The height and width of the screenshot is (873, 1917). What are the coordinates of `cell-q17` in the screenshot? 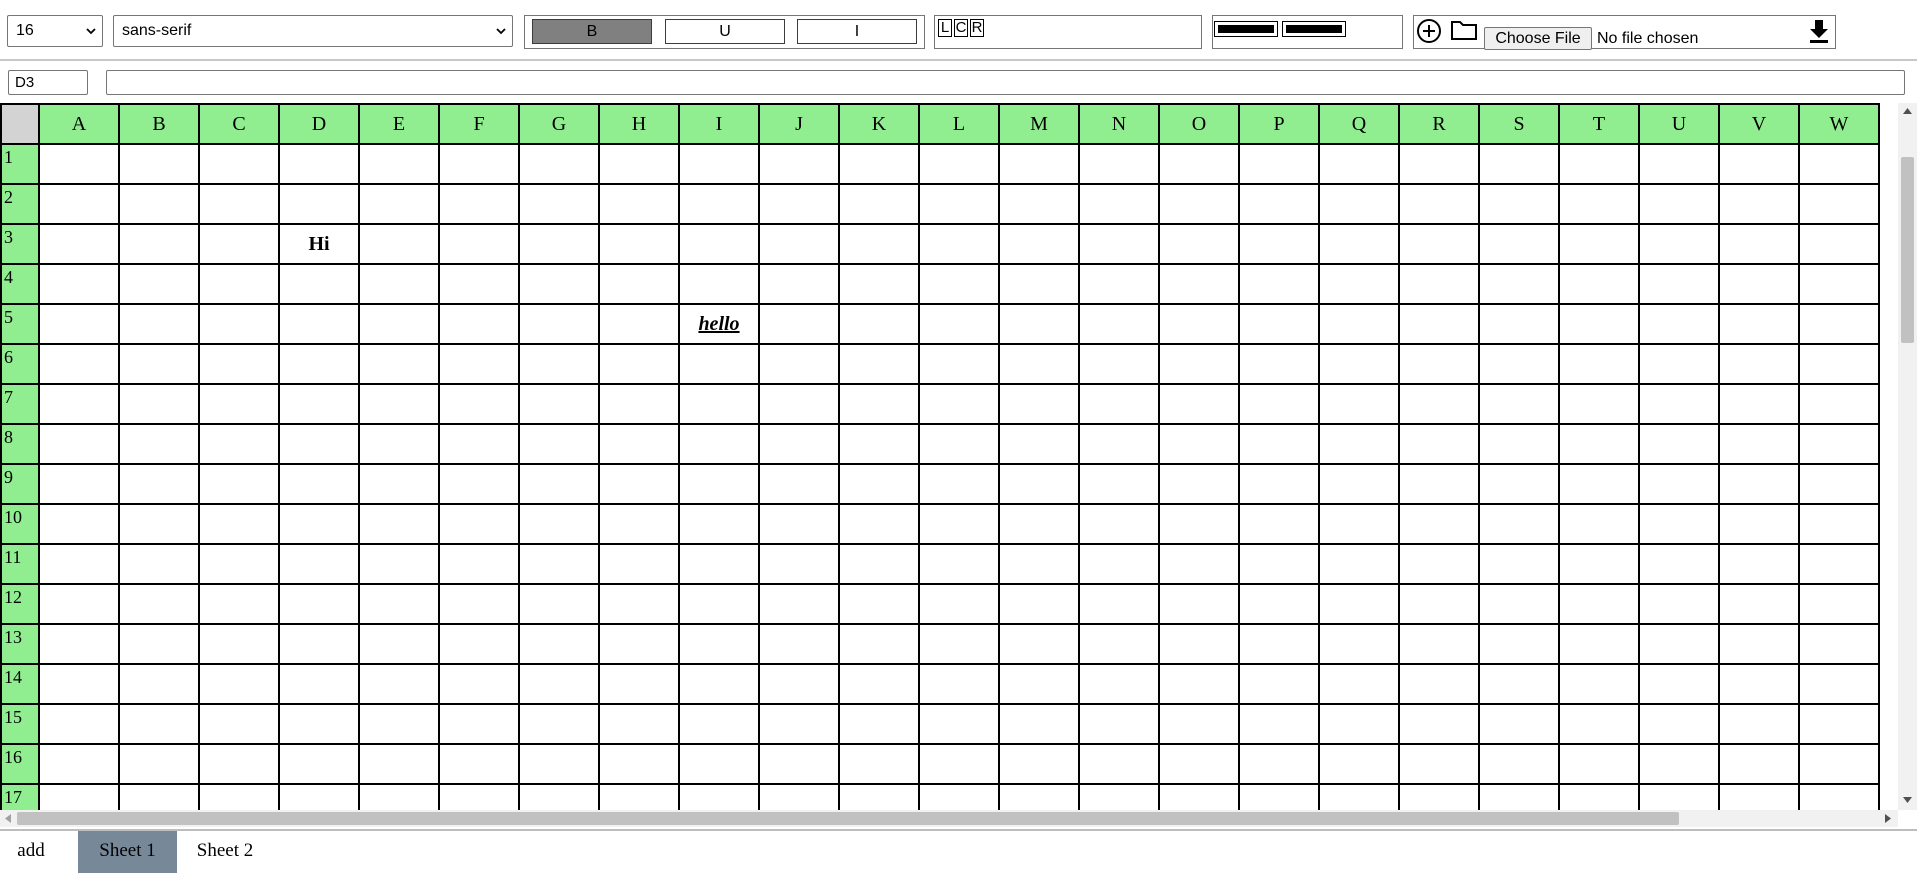 It's located at (1359, 796).